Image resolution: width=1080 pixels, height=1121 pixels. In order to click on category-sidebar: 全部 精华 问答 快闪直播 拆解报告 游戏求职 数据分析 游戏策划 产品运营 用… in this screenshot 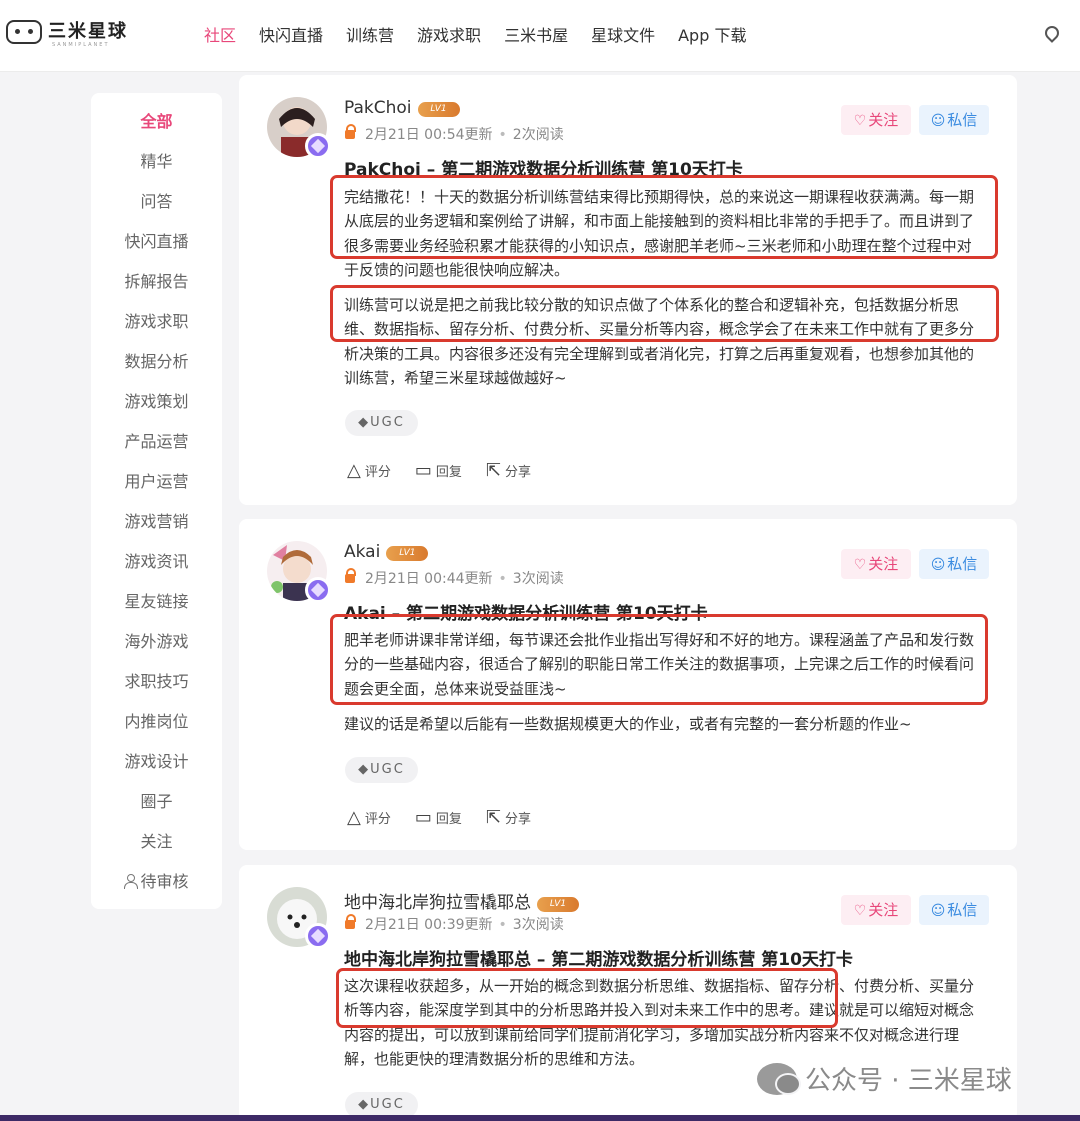, I will do `click(156, 501)`.